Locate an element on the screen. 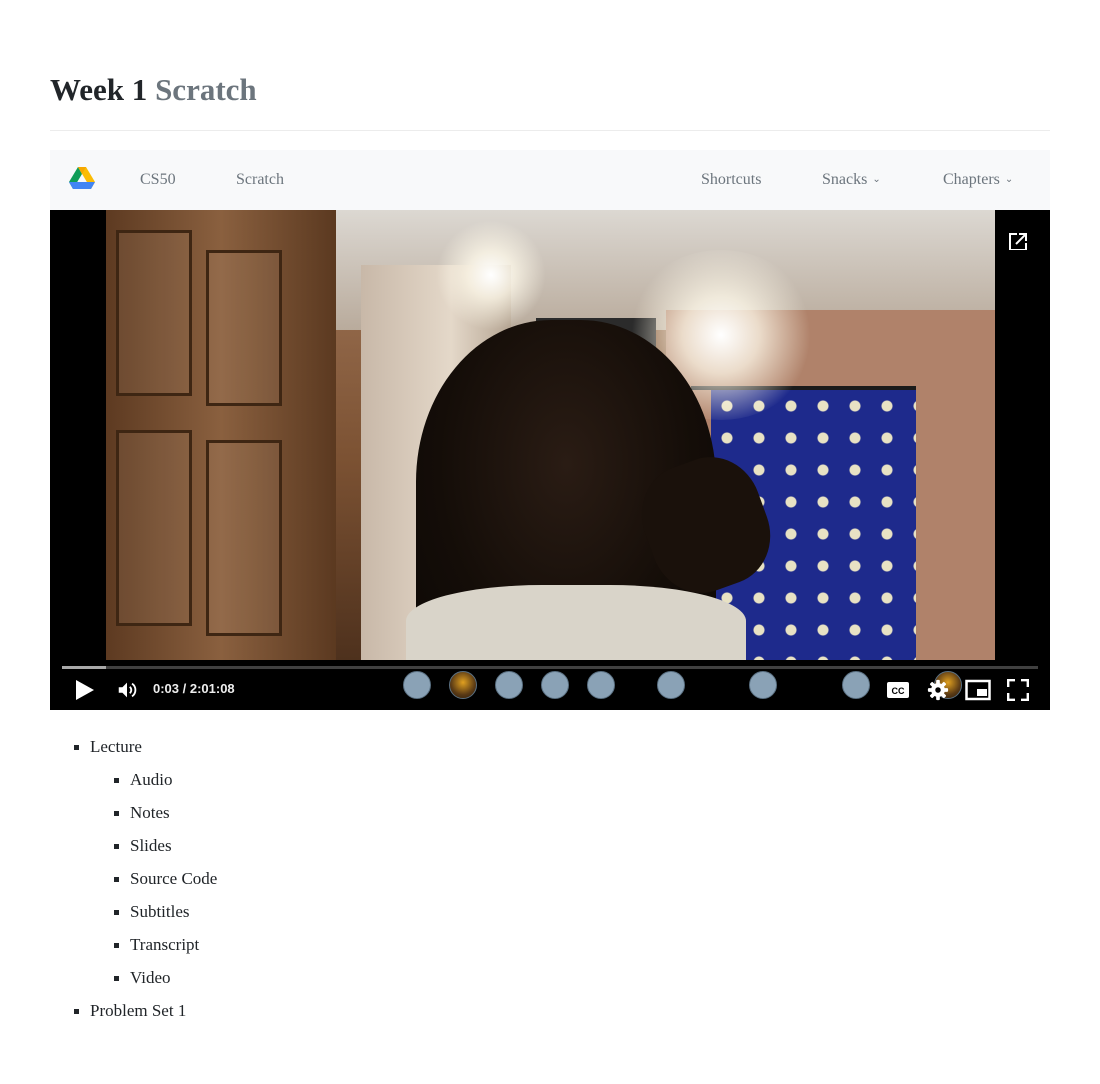  nav-dropdown-snacks-label: Snacks is located at coordinates (845, 179).